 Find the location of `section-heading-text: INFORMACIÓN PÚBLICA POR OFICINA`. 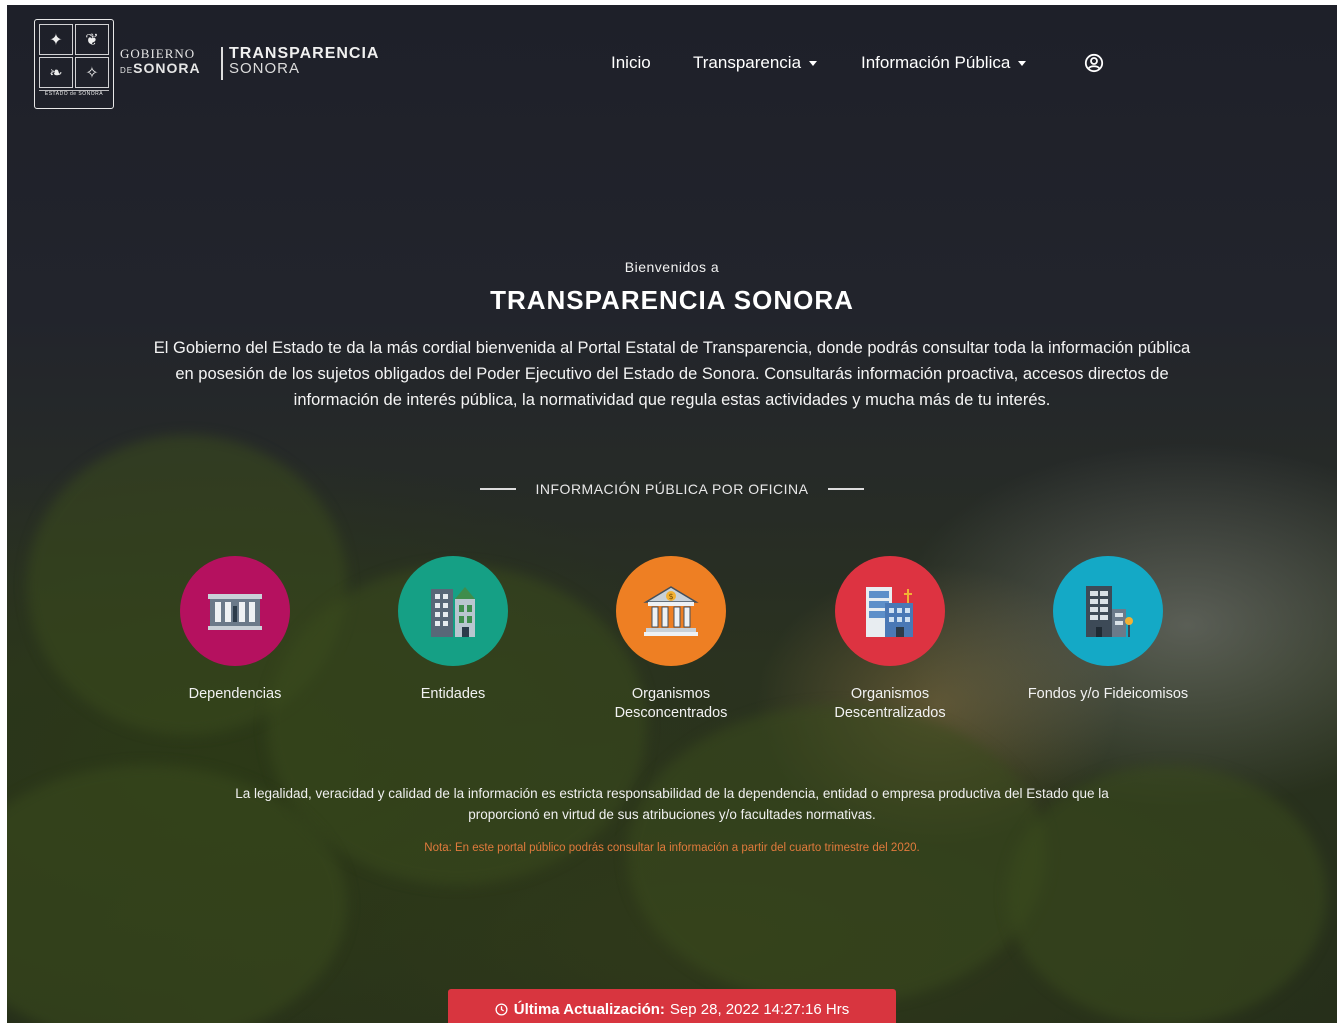

section-heading-text: INFORMACIÓN PÚBLICA POR OFICINA is located at coordinates (672, 489).